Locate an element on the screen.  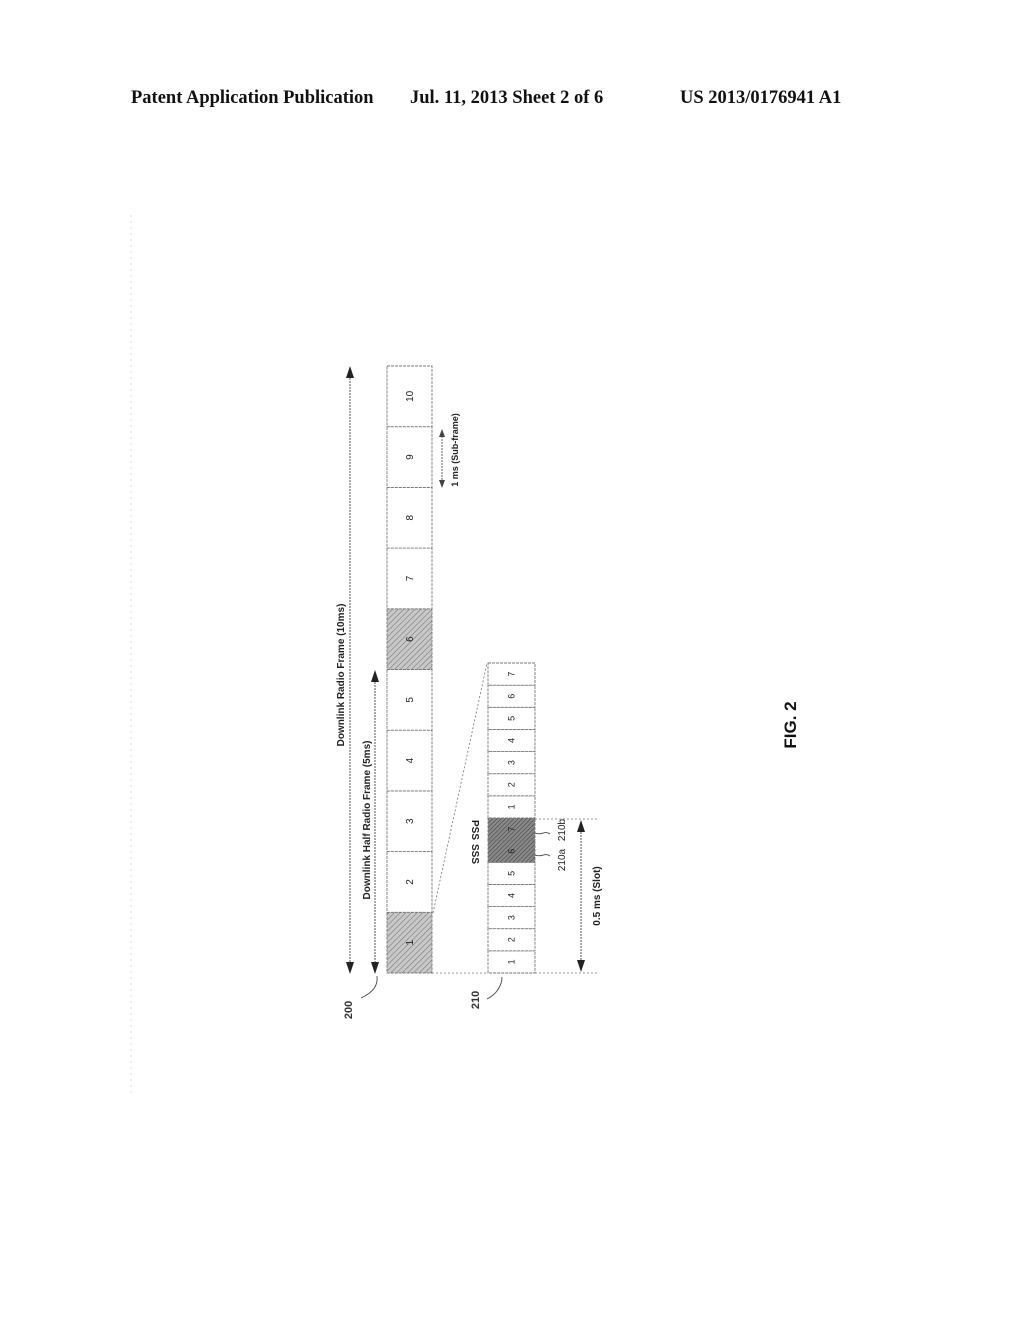
subframe-detail-symbols: 1 2 3 4 5 6 7 1 2 3 4 5 6 7 is located at coordinates (511, 818).